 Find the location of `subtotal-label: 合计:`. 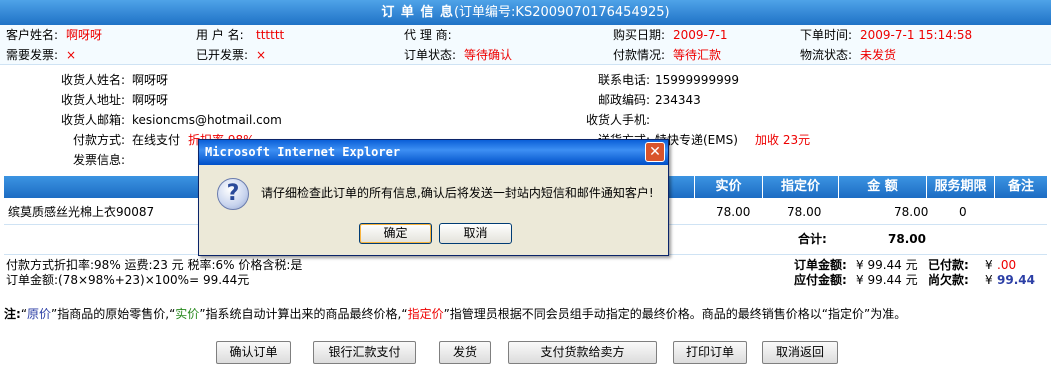

subtotal-label: 合计: is located at coordinates (812, 239).